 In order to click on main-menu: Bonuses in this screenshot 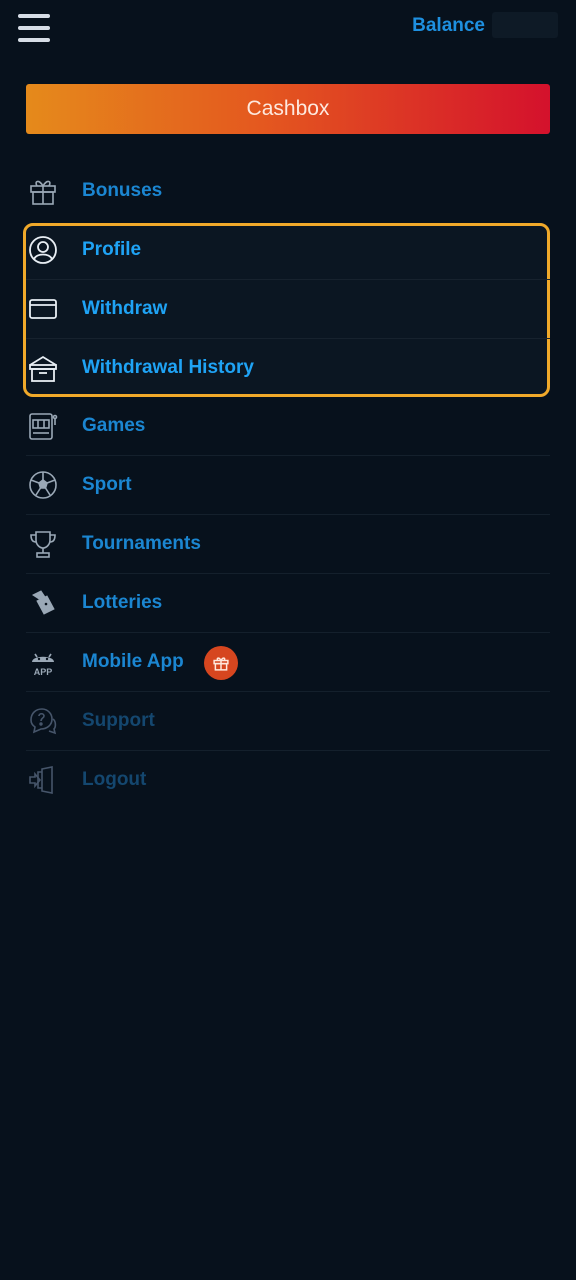, I will do `click(288, 191)`.